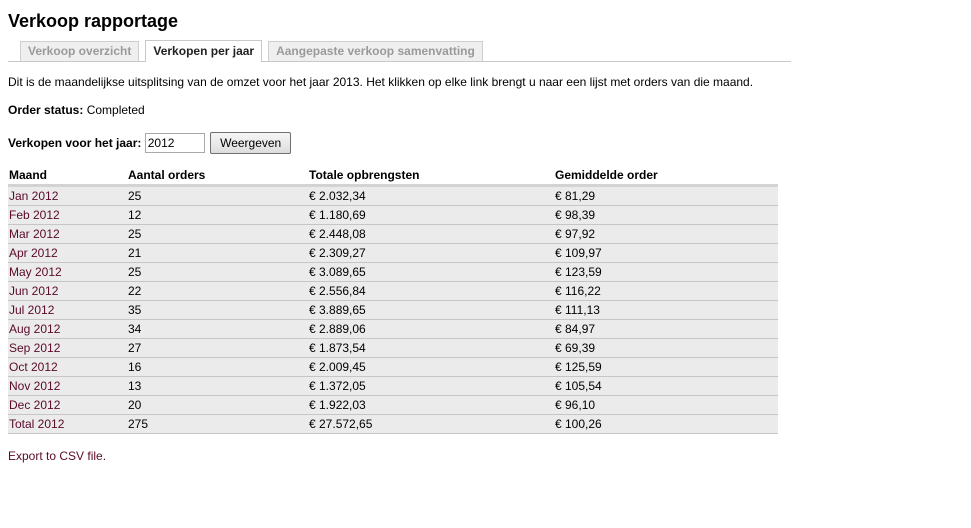  What do you see at coordinates (67, 215) in the screenshot?
I see `cell-month: Feb 2012` at bounding box center [67, 215].